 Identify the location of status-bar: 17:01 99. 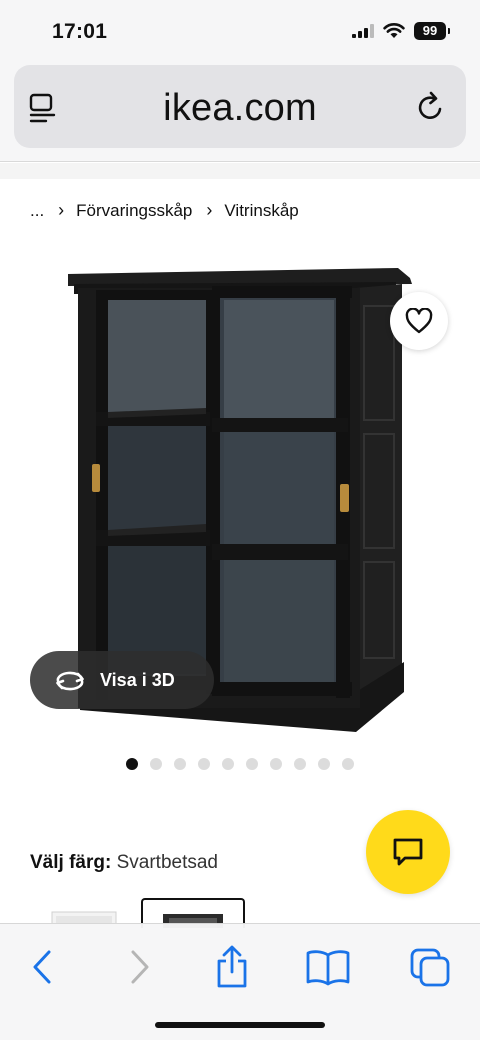
(240, 30).